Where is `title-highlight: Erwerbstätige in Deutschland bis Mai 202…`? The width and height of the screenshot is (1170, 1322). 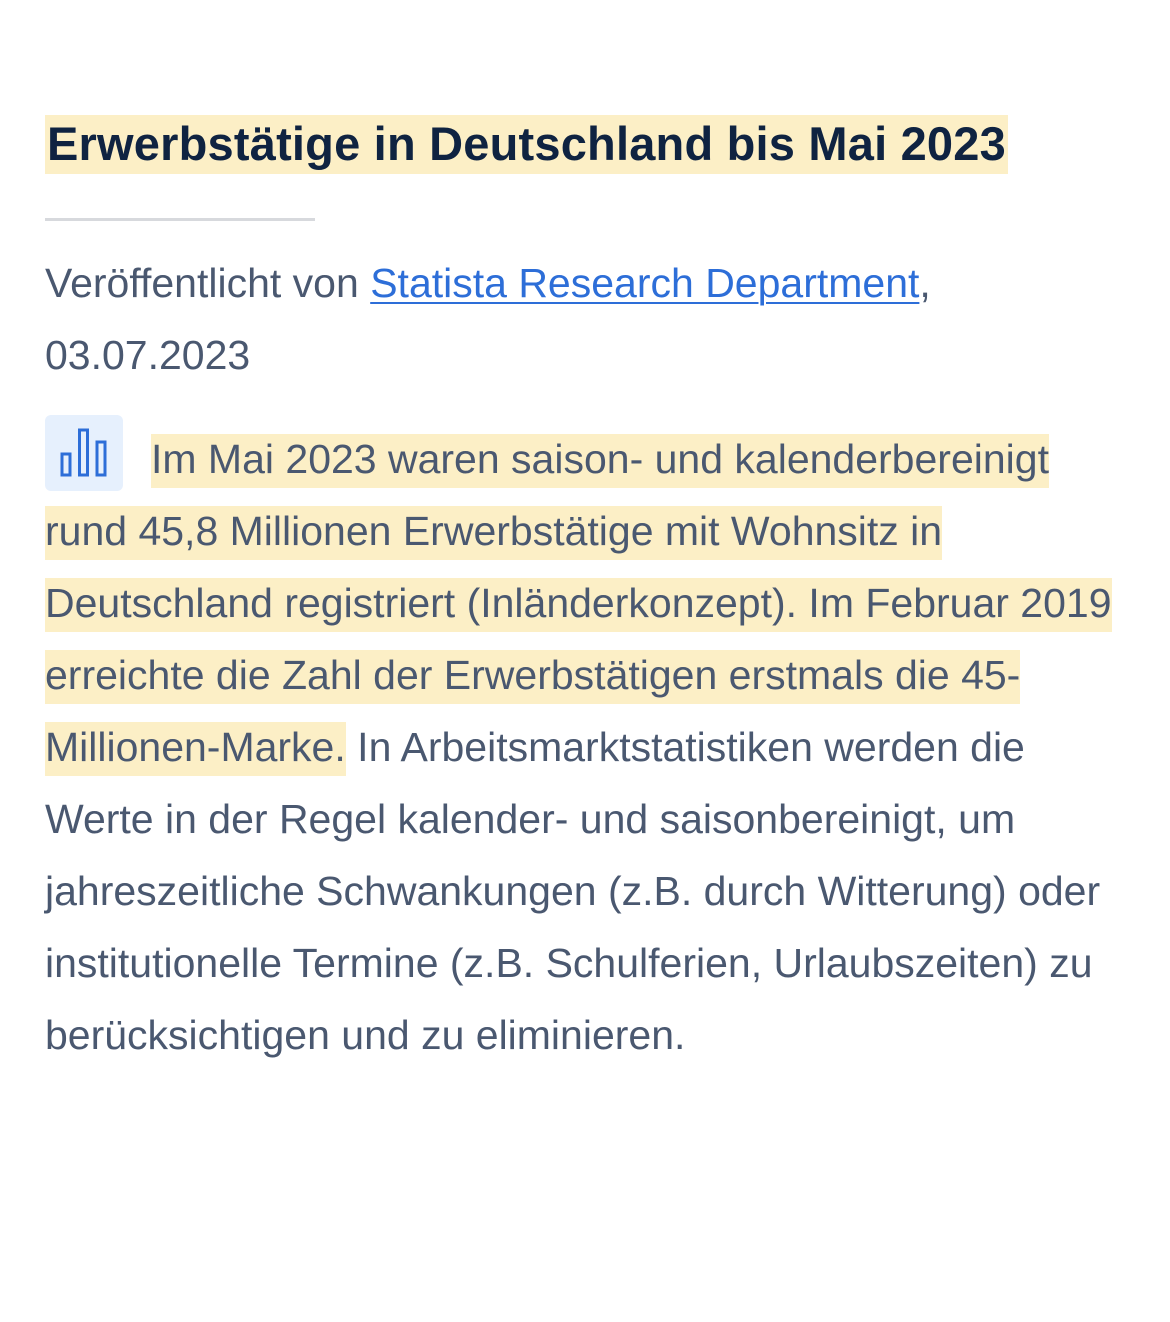 title-highlight: Erwerbstätige in Deutschland bis Mai 202… is located at coordinates (526, 144).